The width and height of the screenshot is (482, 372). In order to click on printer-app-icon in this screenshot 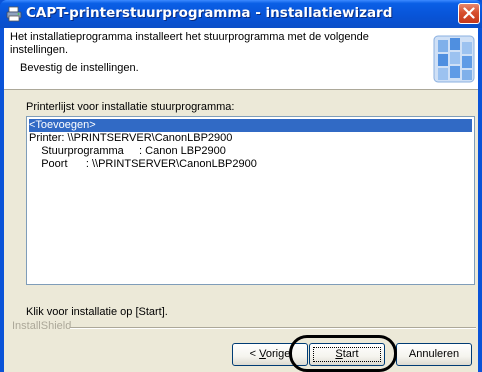, I will do `click(14, 14)`.